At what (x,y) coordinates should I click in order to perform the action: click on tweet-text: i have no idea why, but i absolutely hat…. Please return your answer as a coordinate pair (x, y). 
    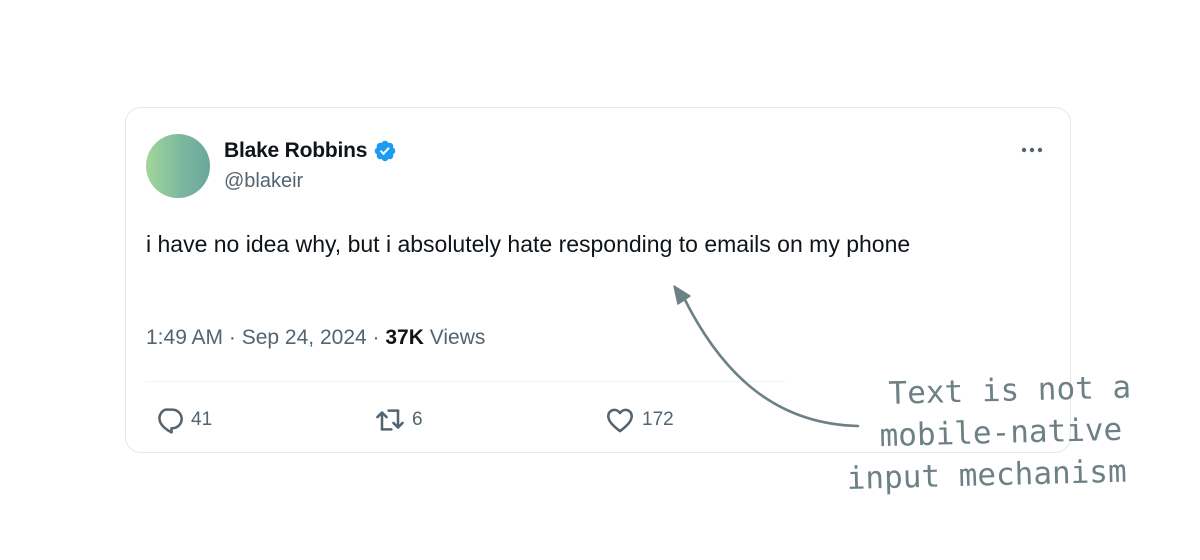
    Looking at the image, I should click on (528, 244).